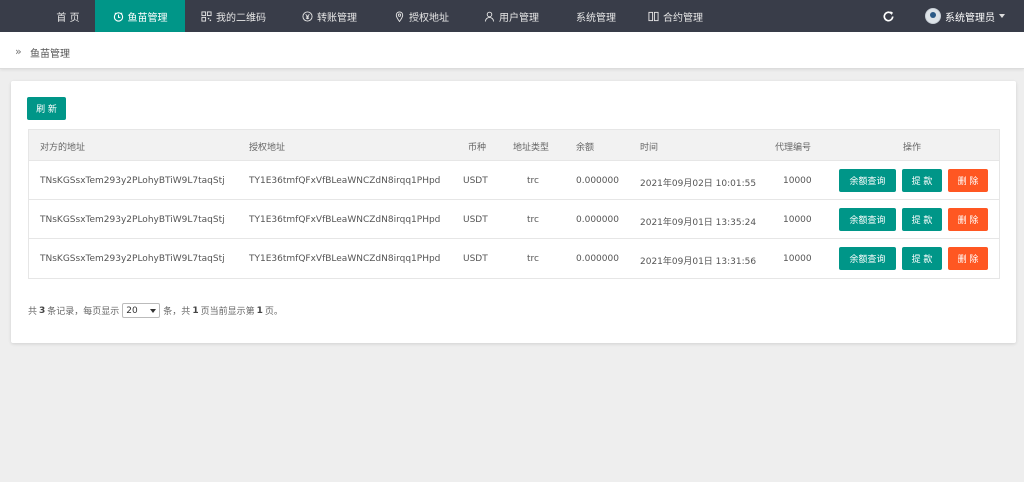  I want to click on cell-time: 2021年09月02日 10:01:55, so click(698, 184).